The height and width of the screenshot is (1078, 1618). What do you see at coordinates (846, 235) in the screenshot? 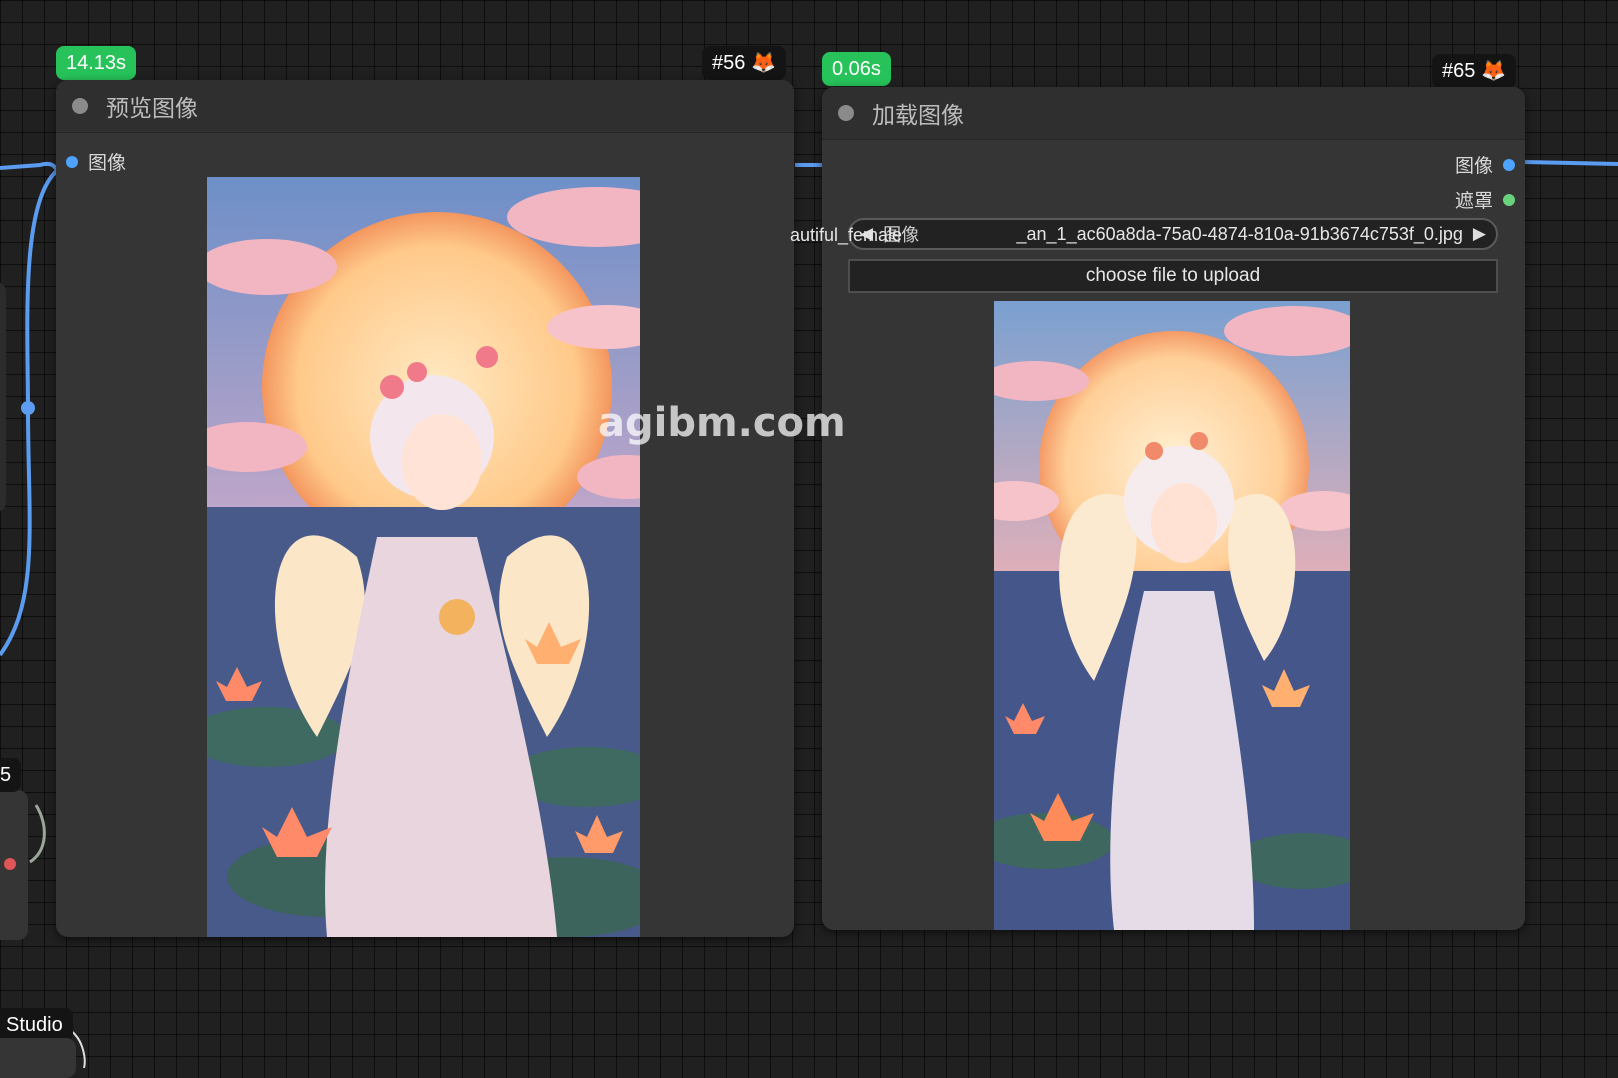
I see `combo-overflow-text: autiful_female` at bounding box center [846, 235].